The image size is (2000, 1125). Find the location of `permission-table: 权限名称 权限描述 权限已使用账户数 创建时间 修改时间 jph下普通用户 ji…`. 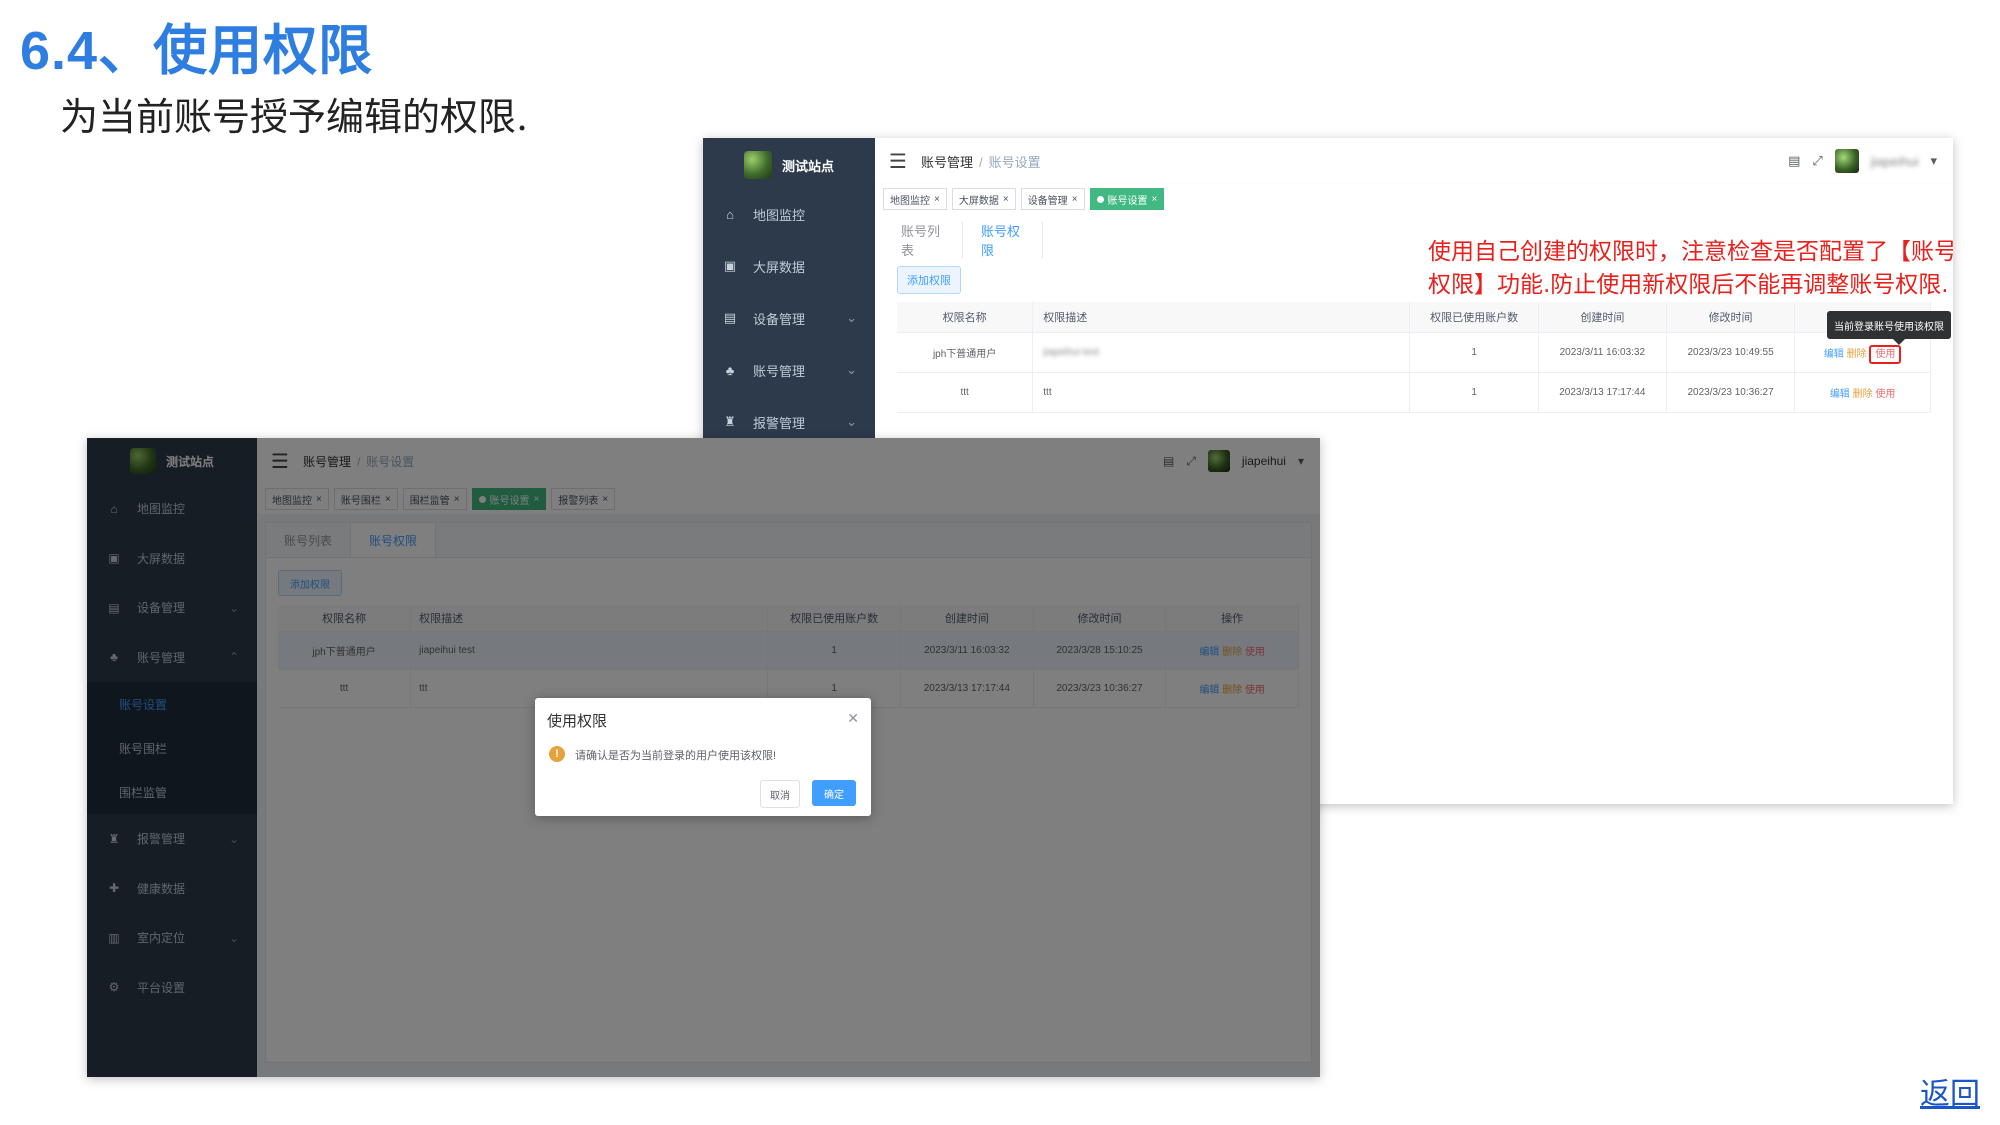

permission-table: 权限名称 权限描述 权限已使用账户数 创建时间 修改时间 jph下普通用户 ji… is located at coordinates (1414, 357).